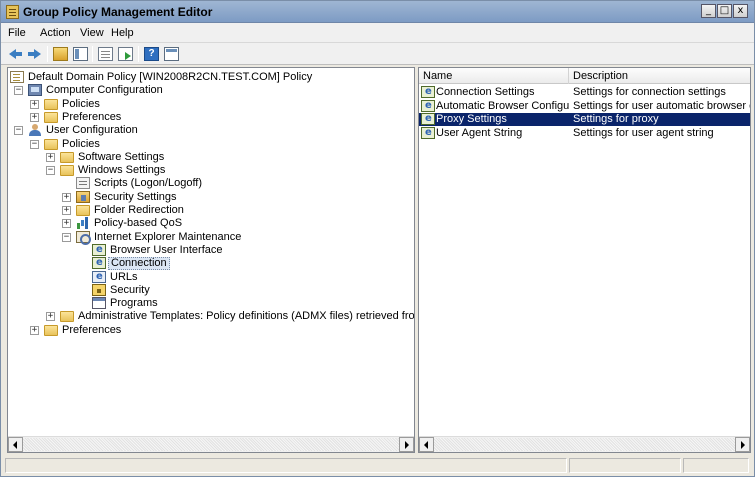 This screenshot has height=477, width=755. Describe the element at coordinates (104, 90) in the screenshot. I see `tree-node-label: Computer Configuration` at that location.